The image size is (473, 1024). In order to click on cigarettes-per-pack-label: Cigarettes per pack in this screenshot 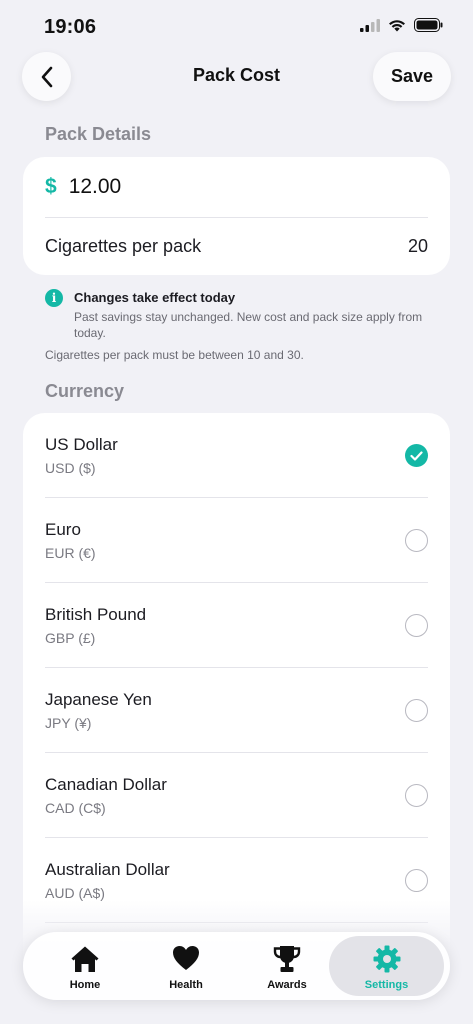, I will do `click(123, 246)`.